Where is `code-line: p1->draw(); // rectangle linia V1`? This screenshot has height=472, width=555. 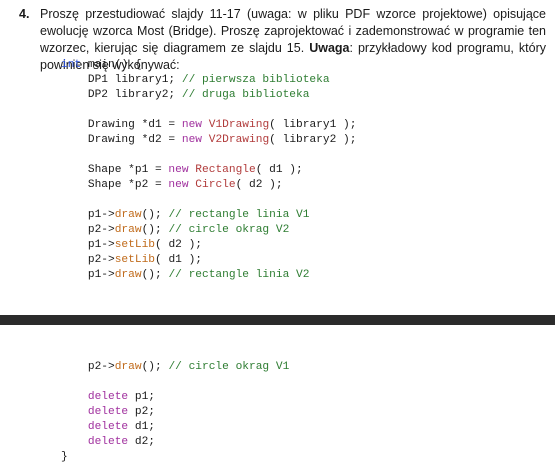
code-line: p1->draw(); // rectangle linia V1 is located at coordinates (185, 215).